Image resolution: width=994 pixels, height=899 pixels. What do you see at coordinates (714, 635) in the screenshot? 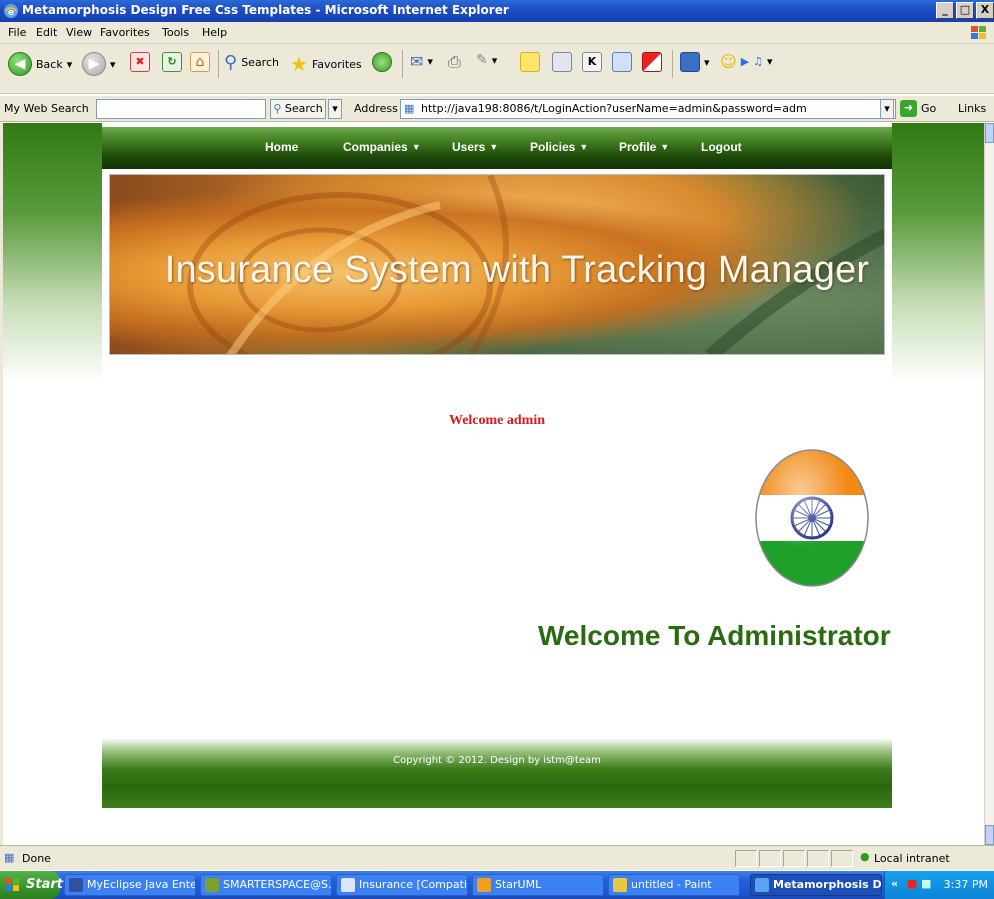
I see `welcome-heading: Welcome To Administrator` at bounding box center [714, 635].